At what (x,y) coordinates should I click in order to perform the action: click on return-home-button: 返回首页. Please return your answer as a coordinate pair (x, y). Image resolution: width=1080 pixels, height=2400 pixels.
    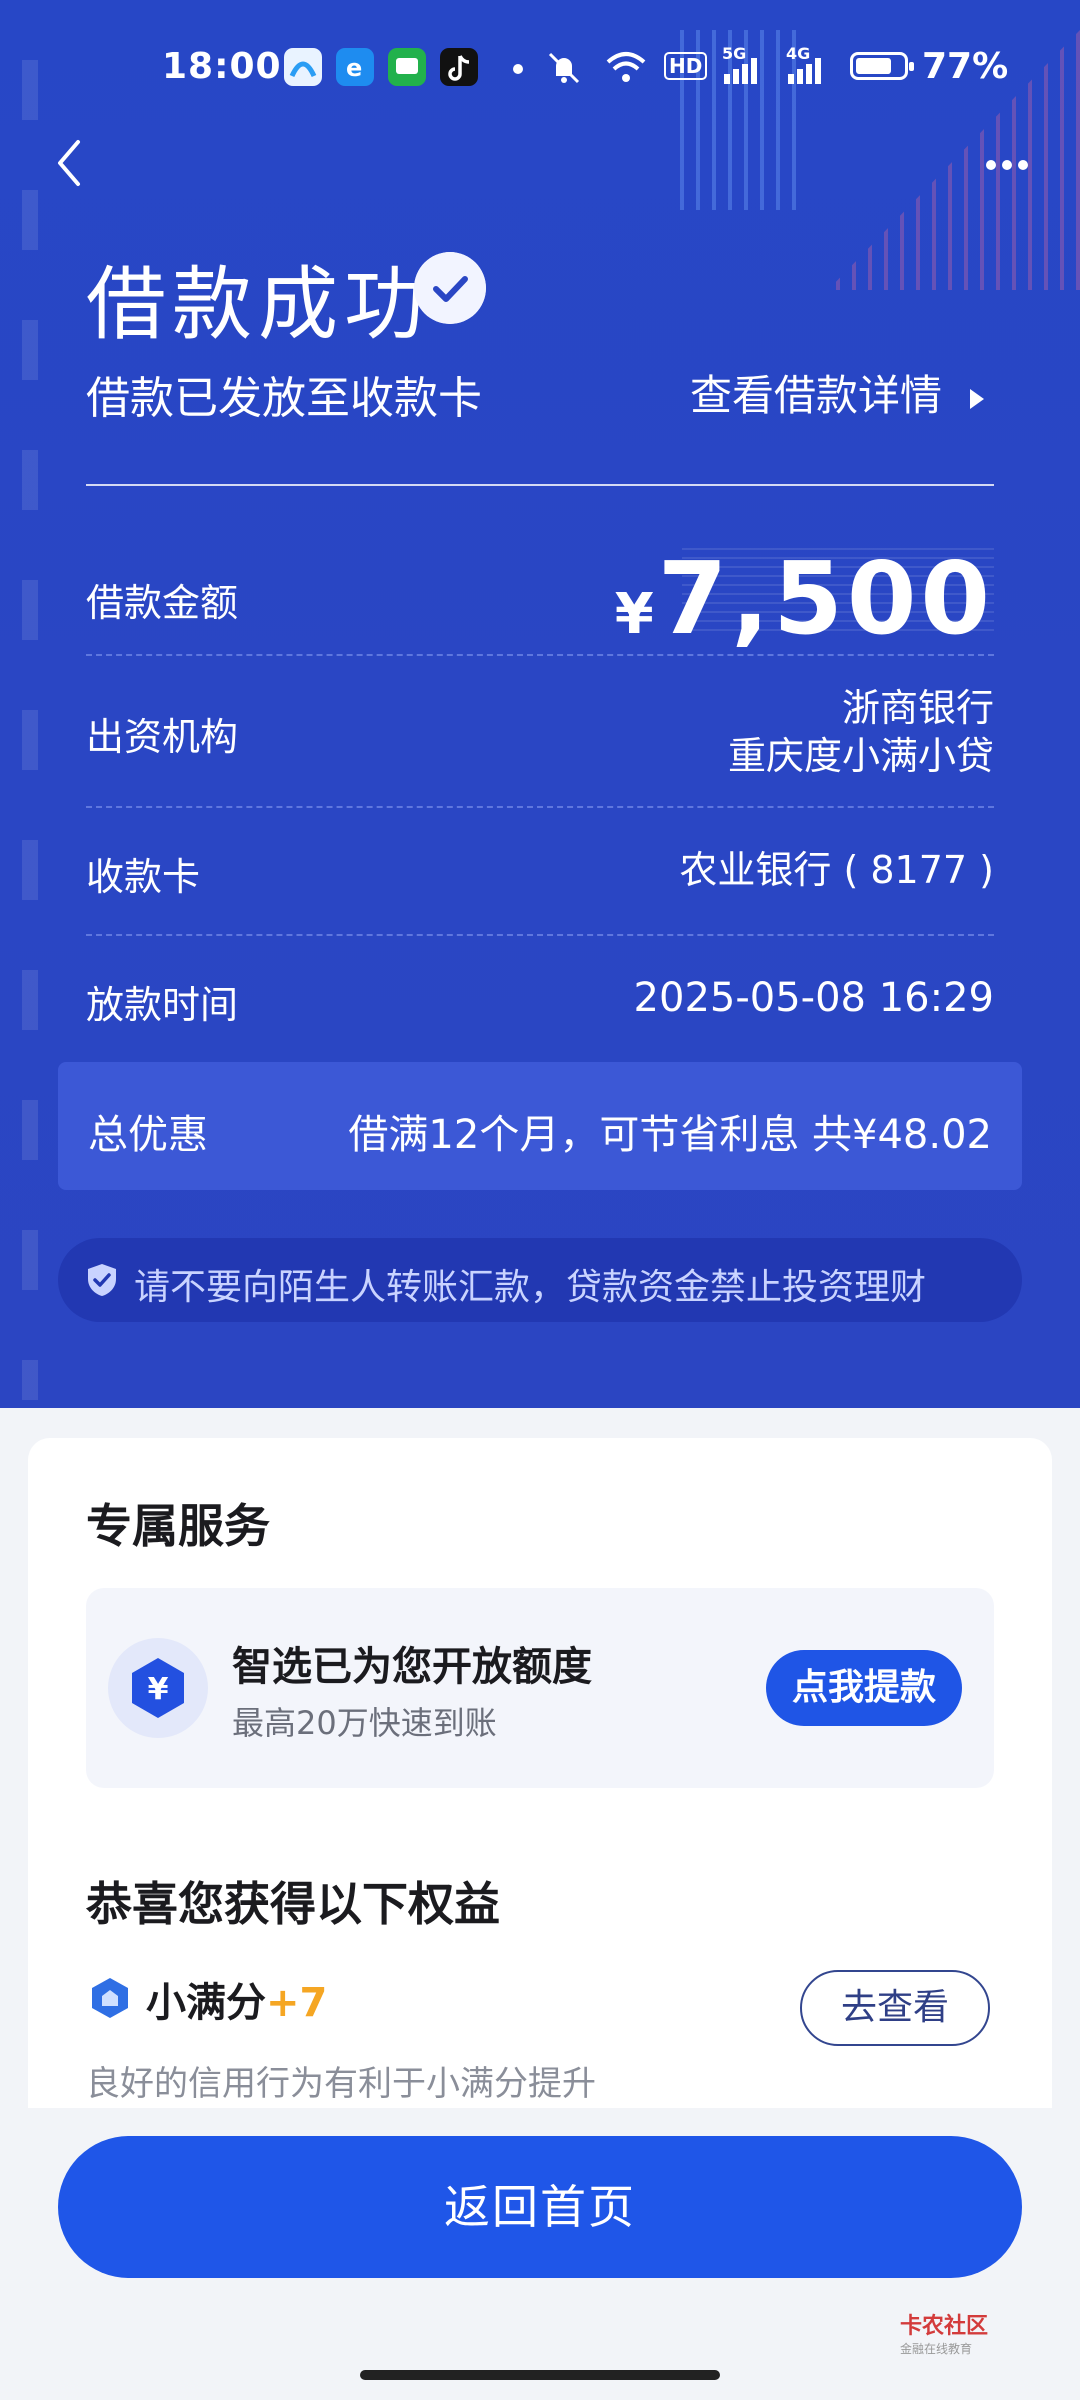
    Looking at the image, I should click on (540, 2207).